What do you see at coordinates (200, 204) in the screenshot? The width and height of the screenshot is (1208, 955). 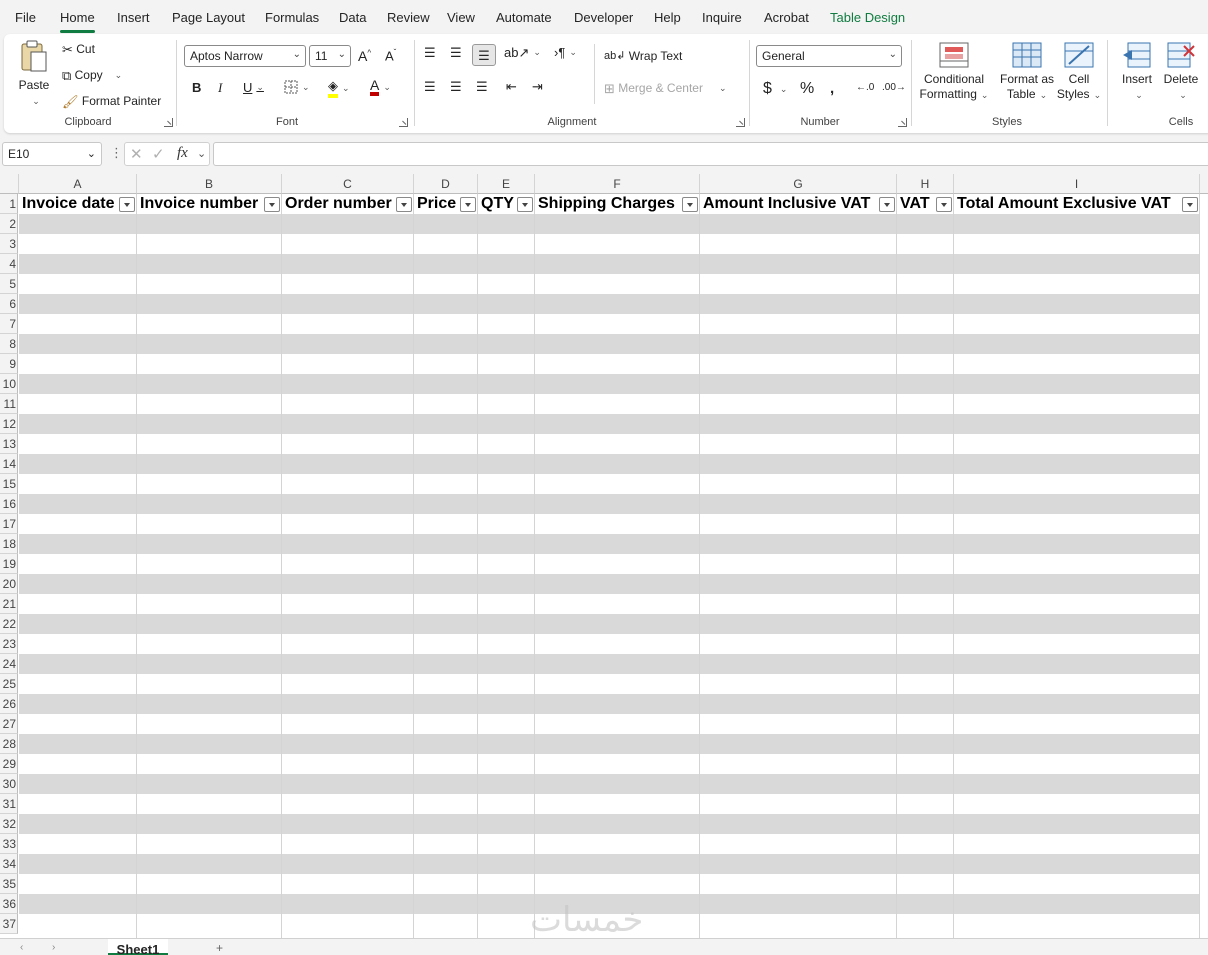 I see `table-header-invoice-number: Invoice number` at bounding box center [200, 204].